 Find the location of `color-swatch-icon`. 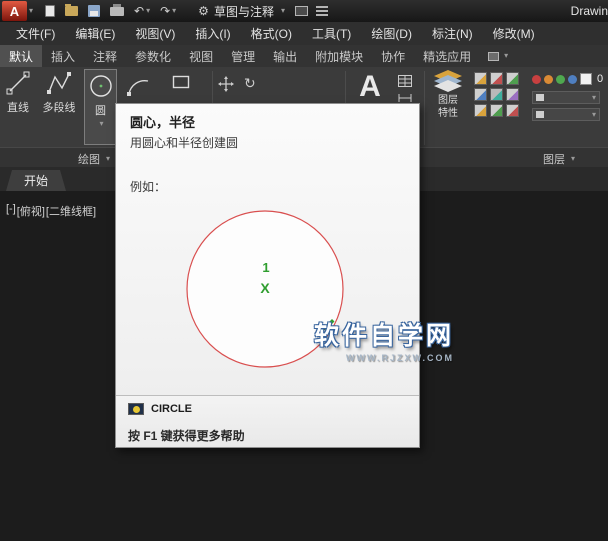

color-swatch-icon is located at coordinates (540, 114).